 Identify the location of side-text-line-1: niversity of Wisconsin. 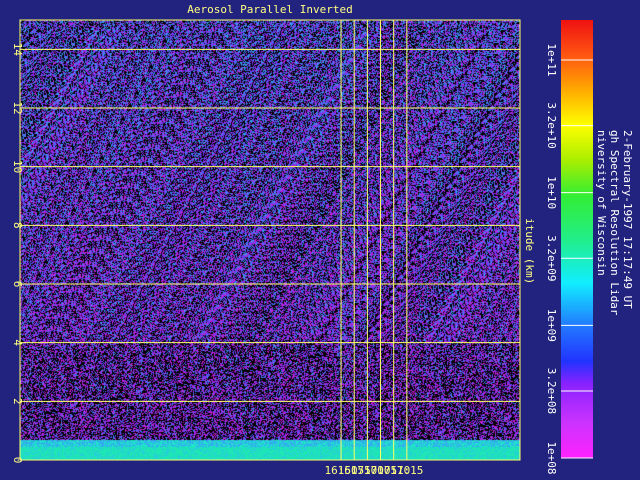
(601, 203).